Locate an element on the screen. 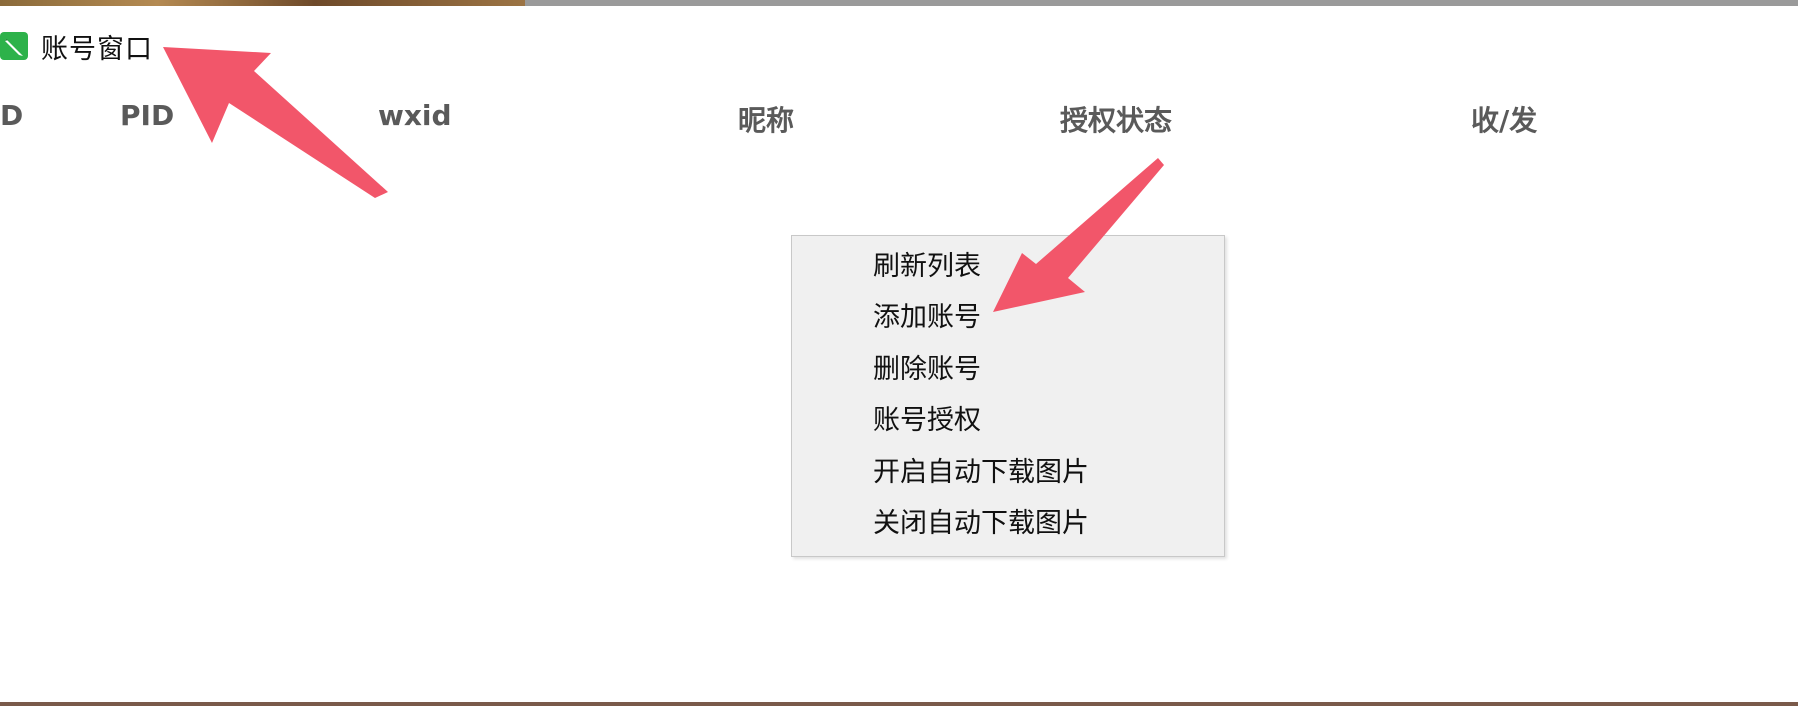 This screenshot has width=1798, height=706. table-header: D PID wxid 昵称 授权状态 收/发 is located at coordinates (899, 116).